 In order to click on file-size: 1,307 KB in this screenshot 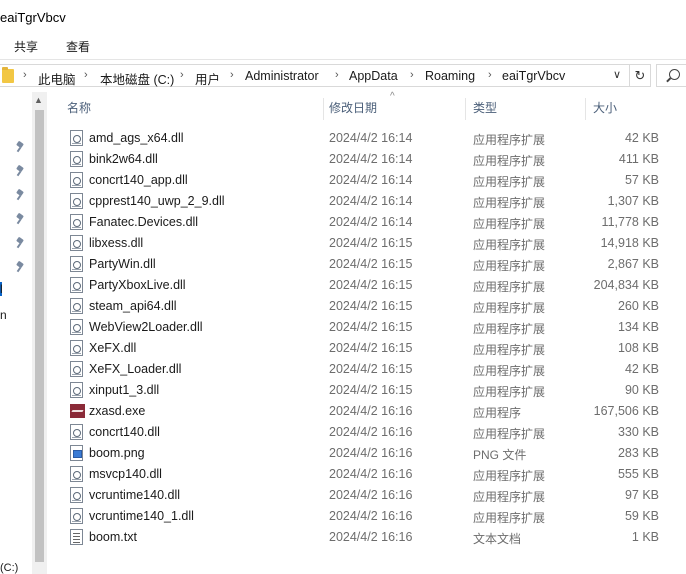, I will do `click(633, 201)`.